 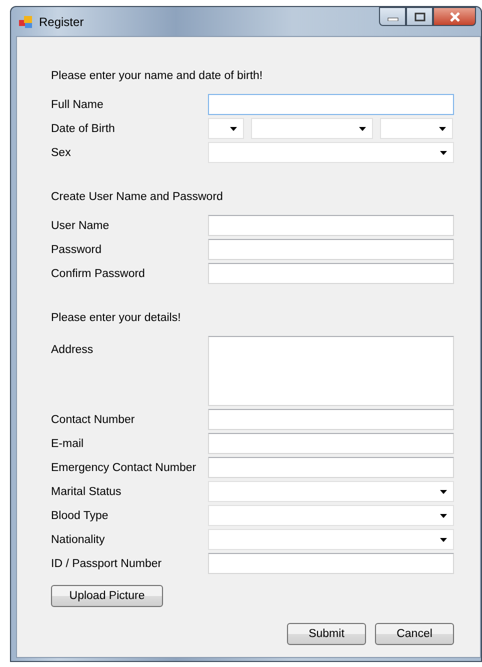 I want to click on dialog-button: Cancel, so click(x=414, y=634).